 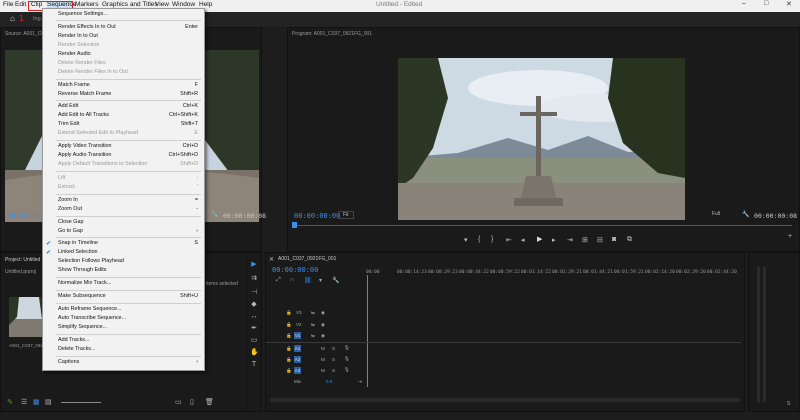 I want to click on menu-view: View, so click(x=162, y=4).